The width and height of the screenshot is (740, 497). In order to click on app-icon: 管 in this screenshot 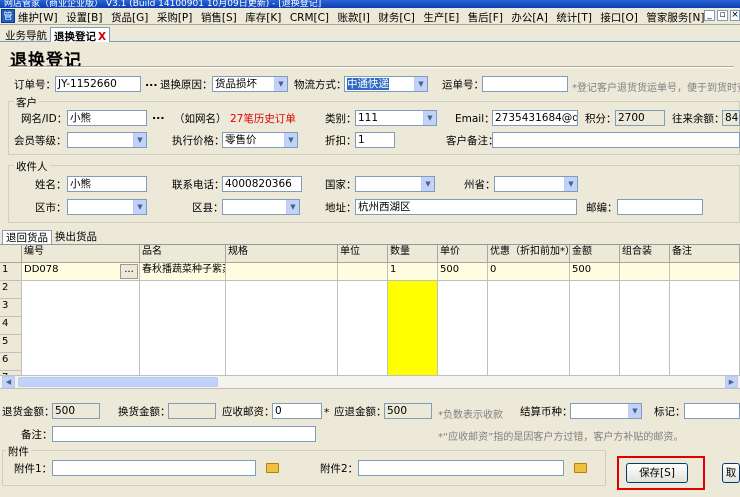, I will do `click(8, 16)`.